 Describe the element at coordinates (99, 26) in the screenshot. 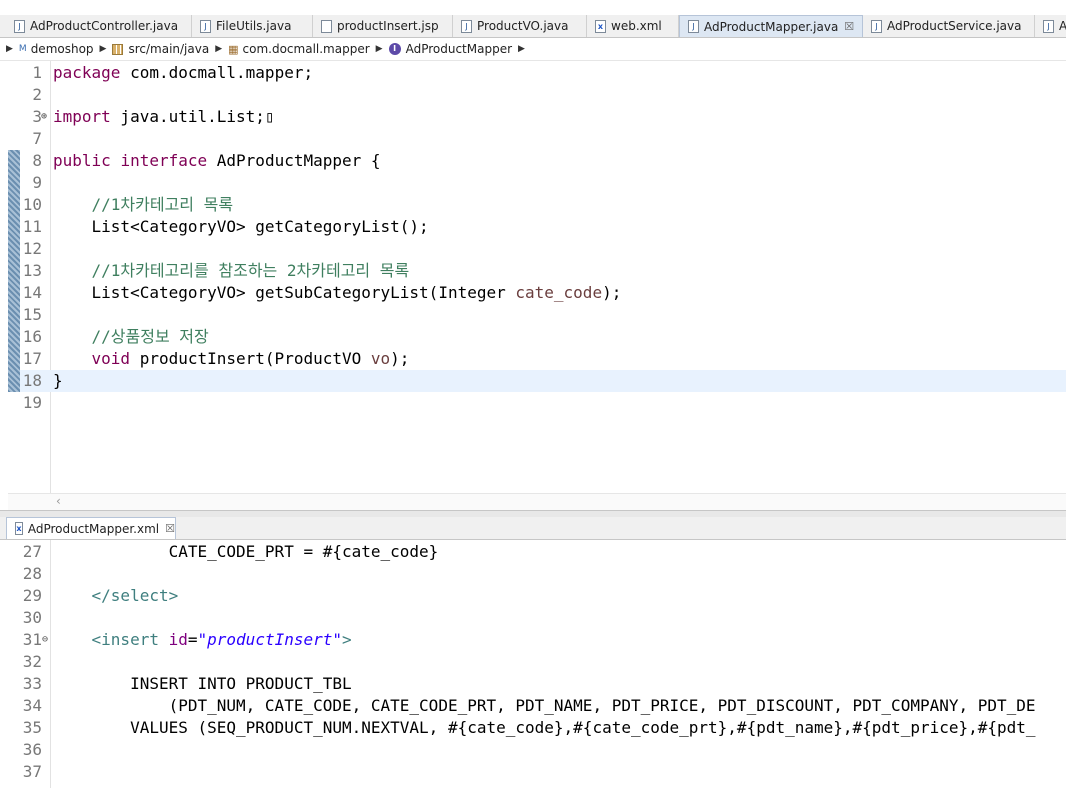

I see `tab-0: J AdProductController.java` at that location.